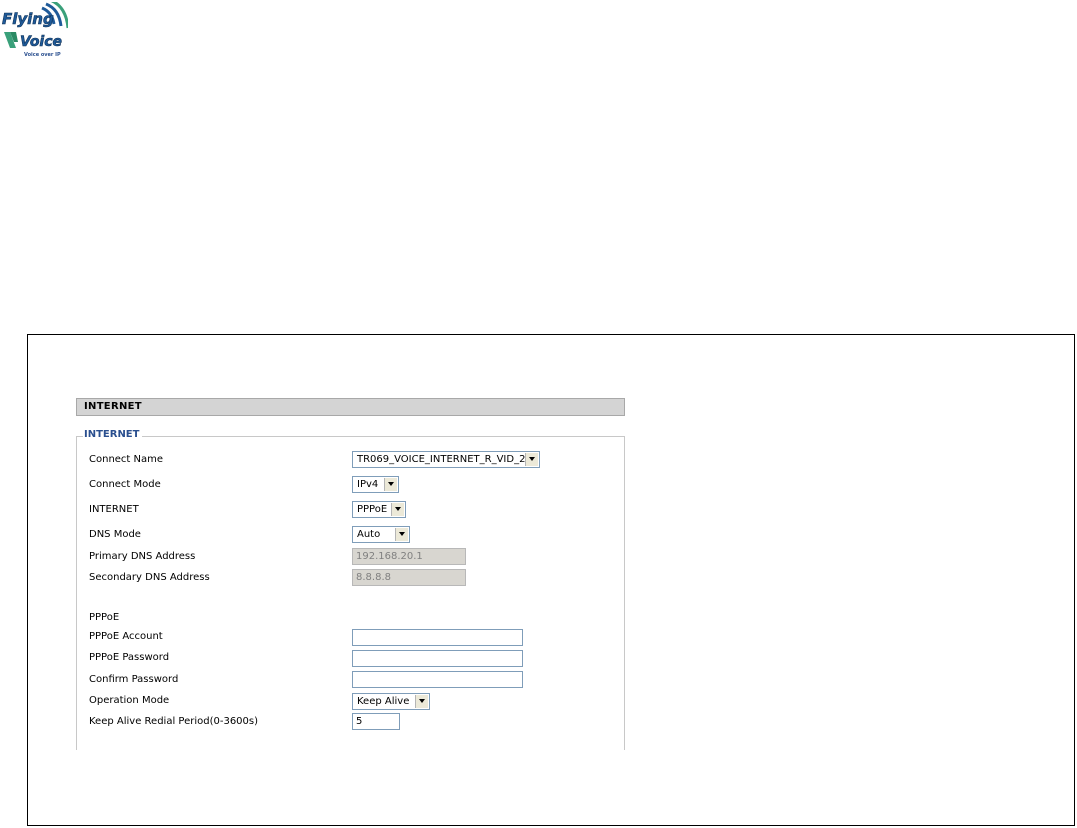 This screenshot has width=1077, height=828. I want to click on connect-name-select: TR069_VOICE_INTERNET_R_VID_2, so click(446, 459).